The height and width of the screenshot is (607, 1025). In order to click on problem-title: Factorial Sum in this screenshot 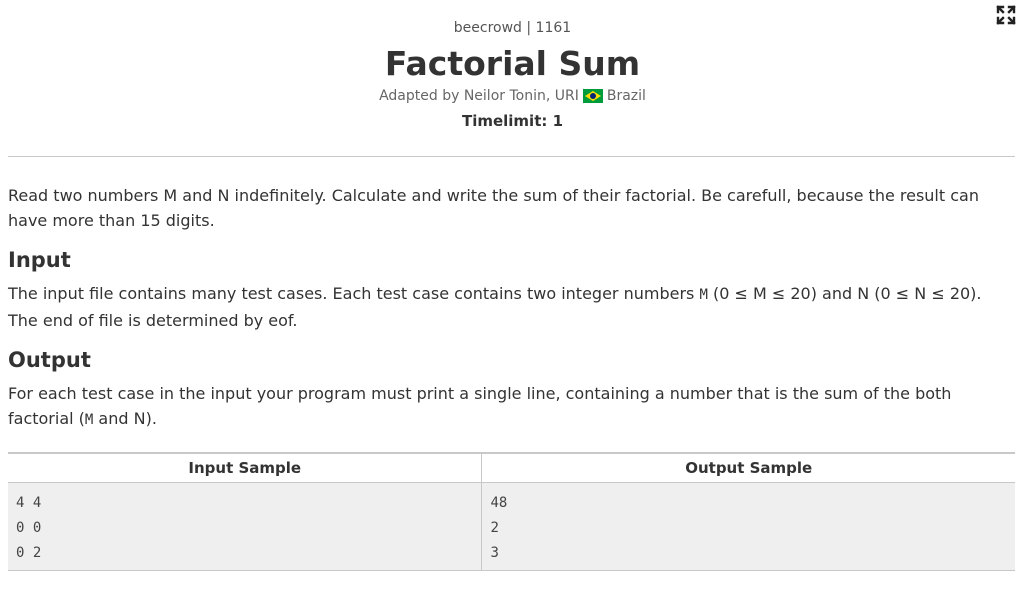, I will do `click(512, 63)`.